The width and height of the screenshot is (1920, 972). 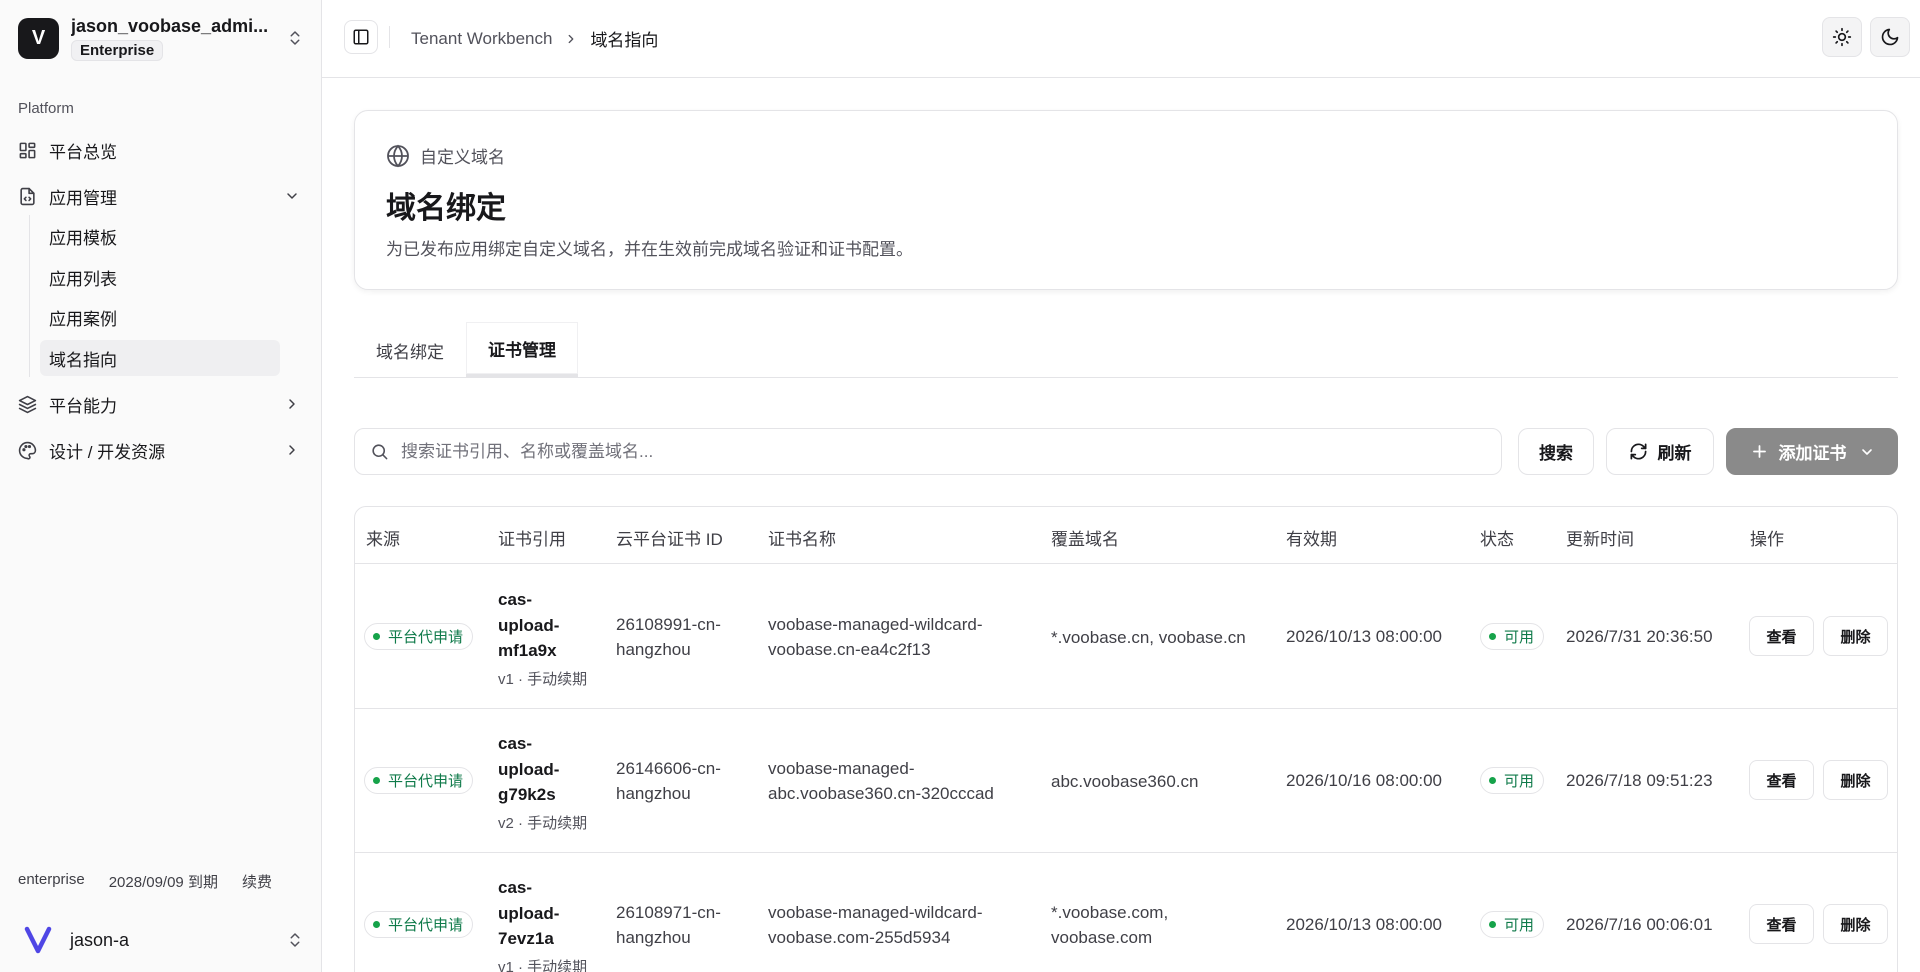 What do you see at coordinates (1126, 350) in the screenshot?
I see `tab-bar: 域名绑定 证书管理` at bounding box center [1126, 350].